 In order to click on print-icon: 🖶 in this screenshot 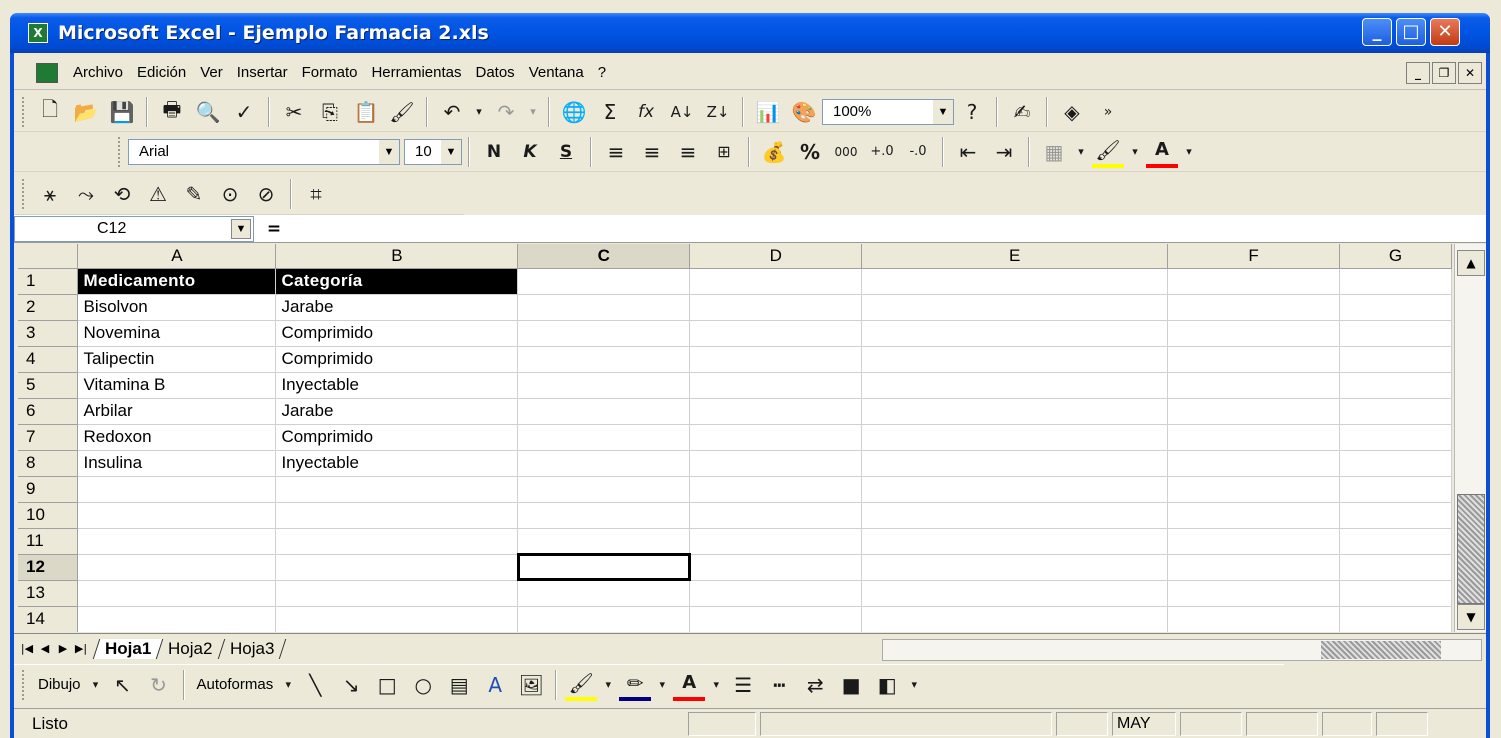, I will do `click(172, 112)`.